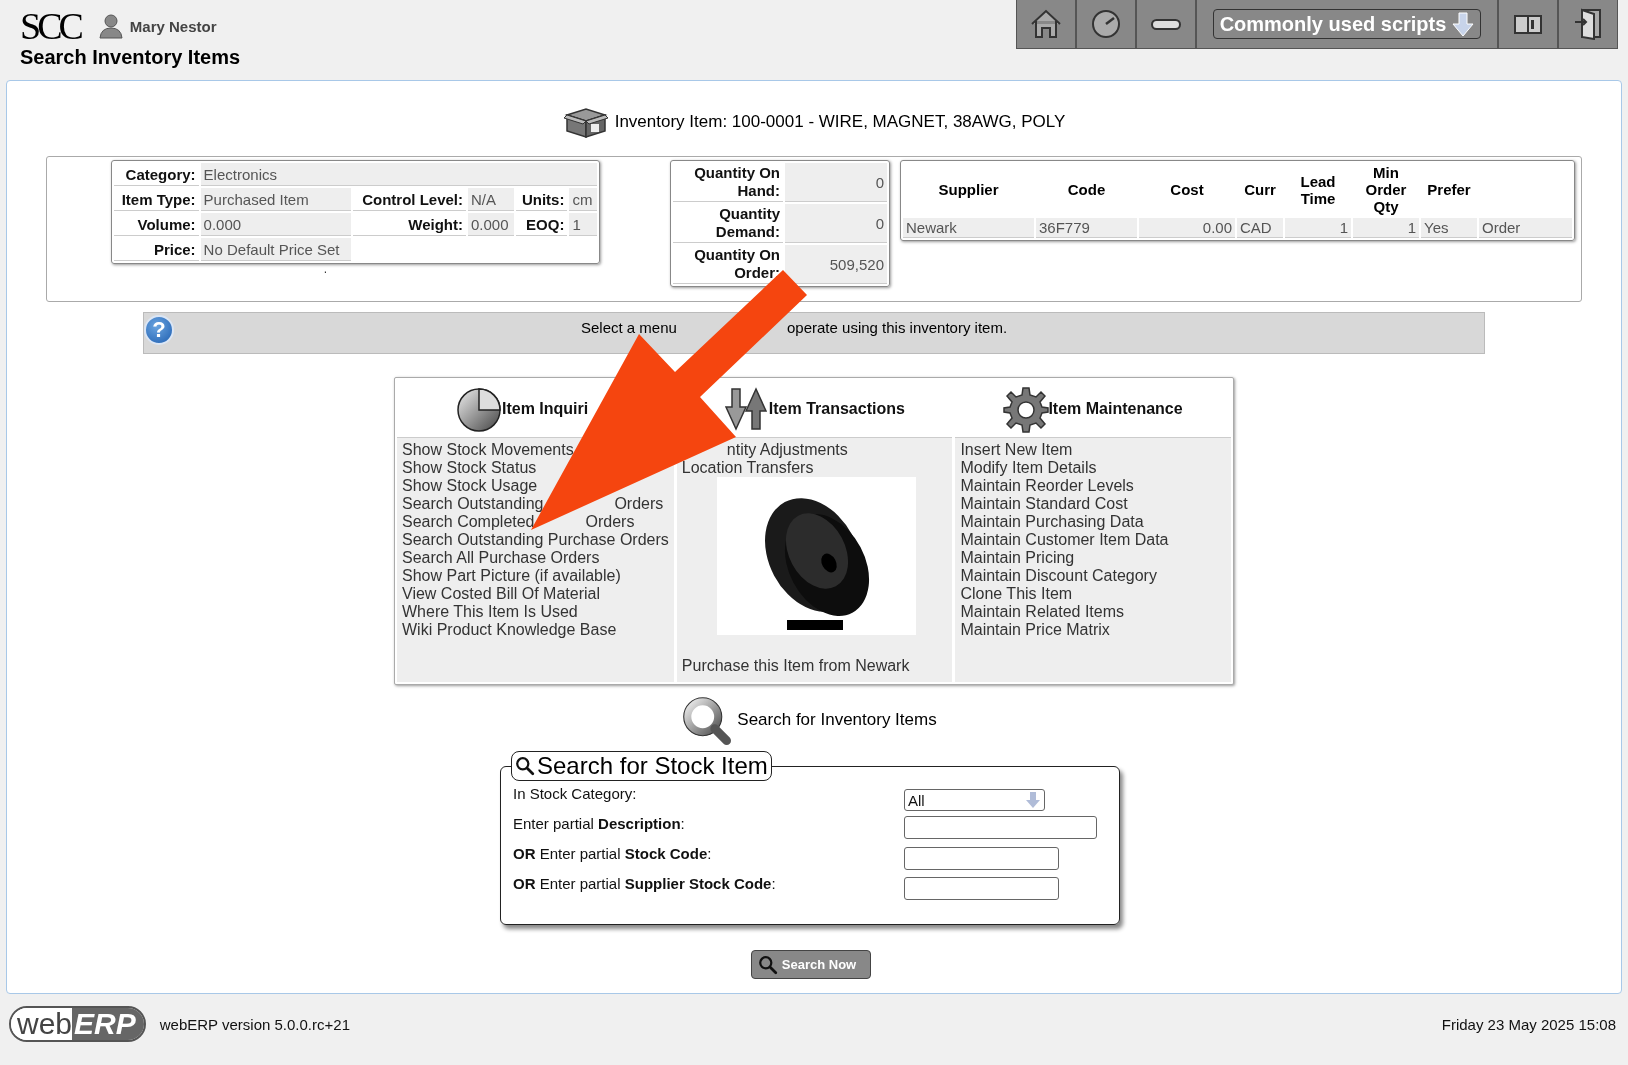 This screenshot has height=1065, width=1628. I want to click on menu-link: Maintain Reorder Levels, so click(1047, 486).